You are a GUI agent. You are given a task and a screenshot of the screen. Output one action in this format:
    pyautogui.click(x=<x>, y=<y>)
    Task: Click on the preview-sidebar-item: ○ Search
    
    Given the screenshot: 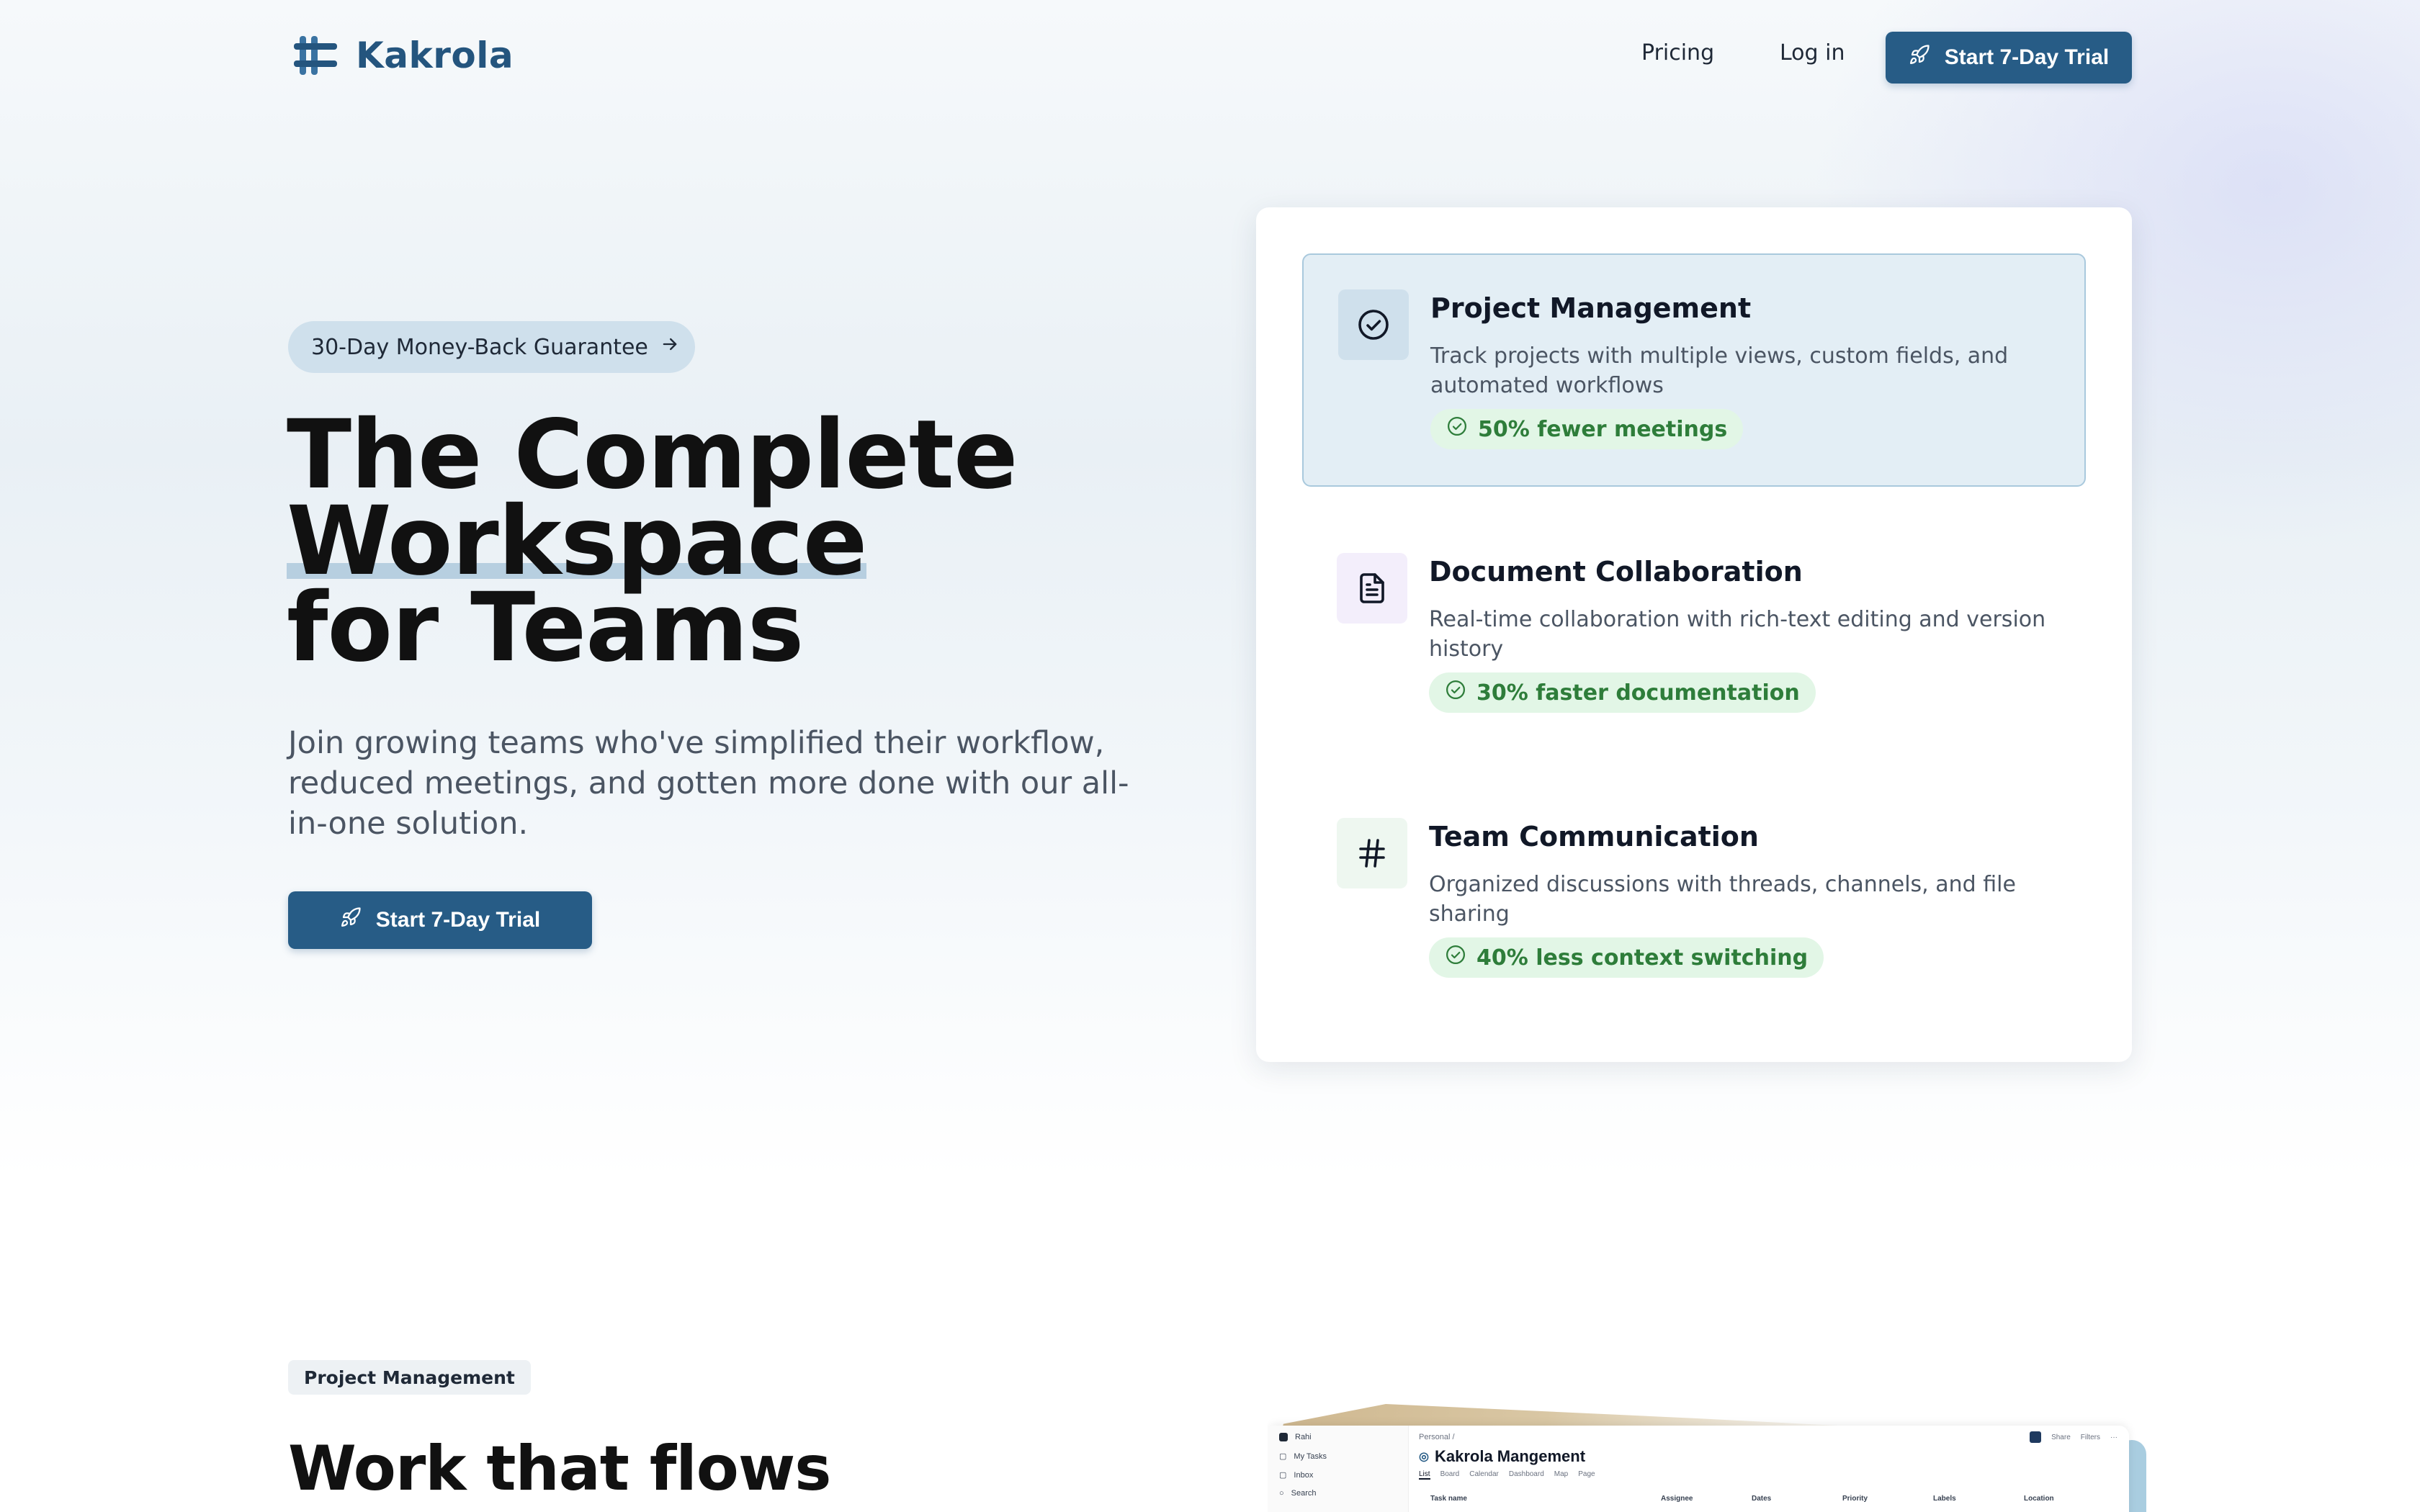 What is the action you would take?
    pyautogui.click(x=1298, y=1493)
    